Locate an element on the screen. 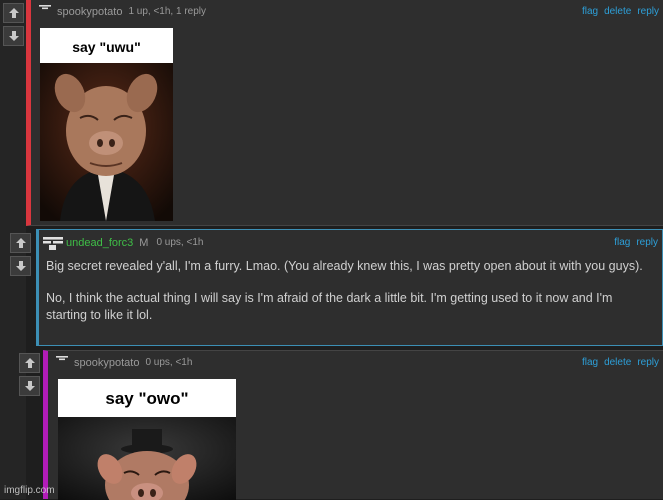  comment-meta: 1 up, <1h, 1 reply is located at coordinates (167, 11).